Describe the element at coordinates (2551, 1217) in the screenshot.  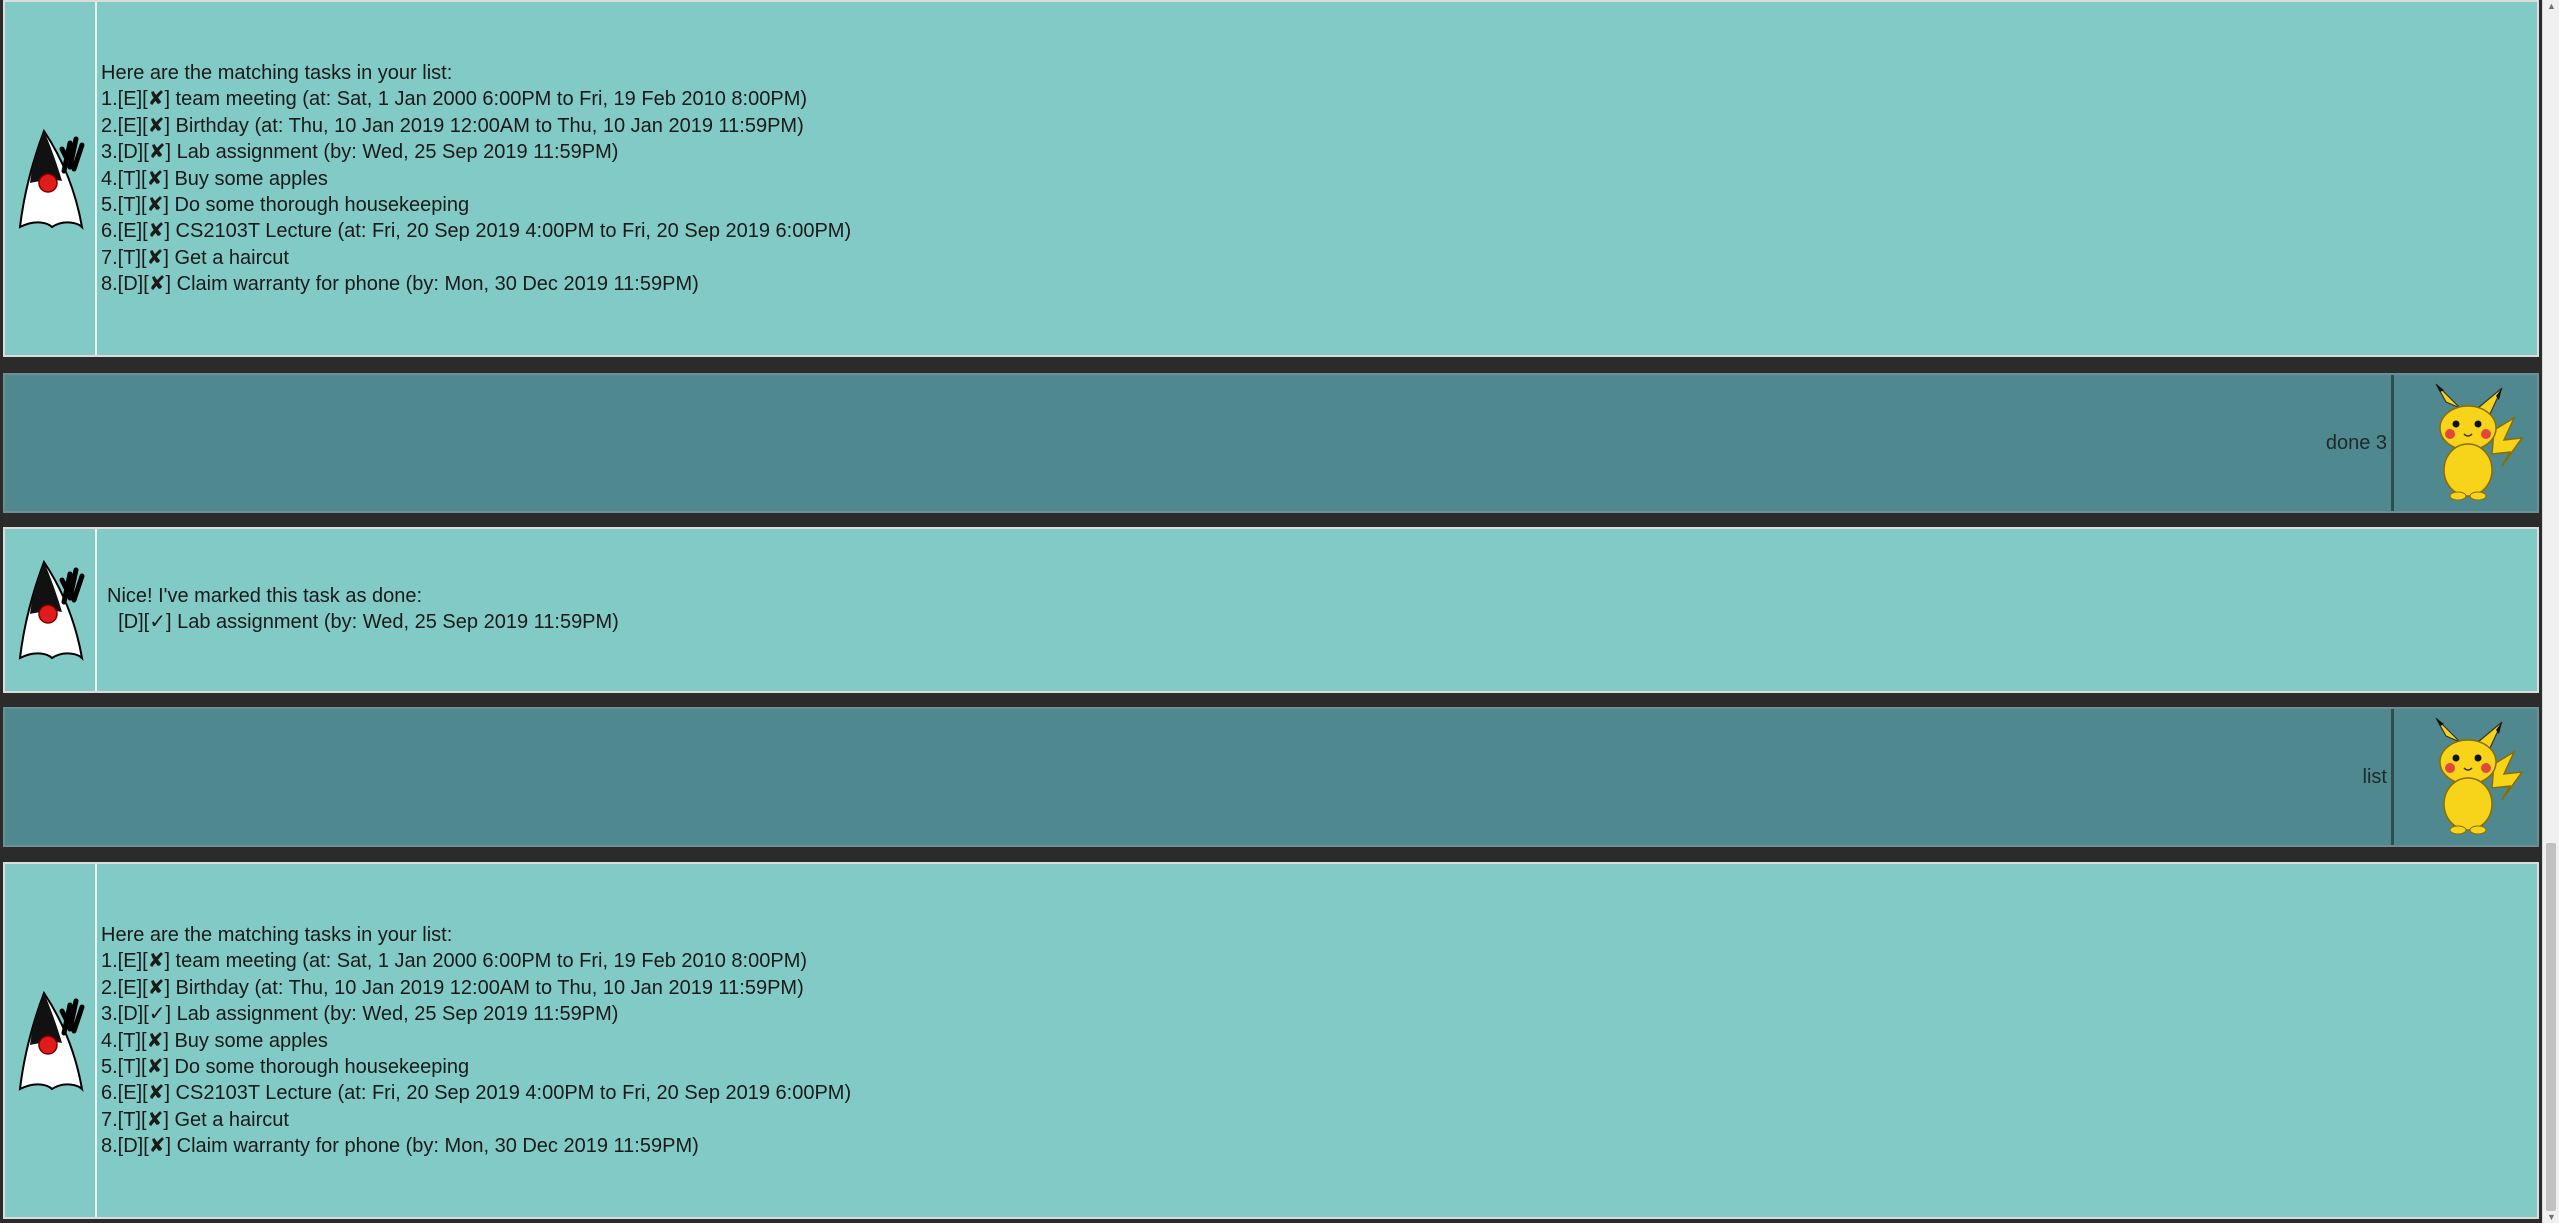
I see `scroll-down-arrow-icon: ▼` at that location.